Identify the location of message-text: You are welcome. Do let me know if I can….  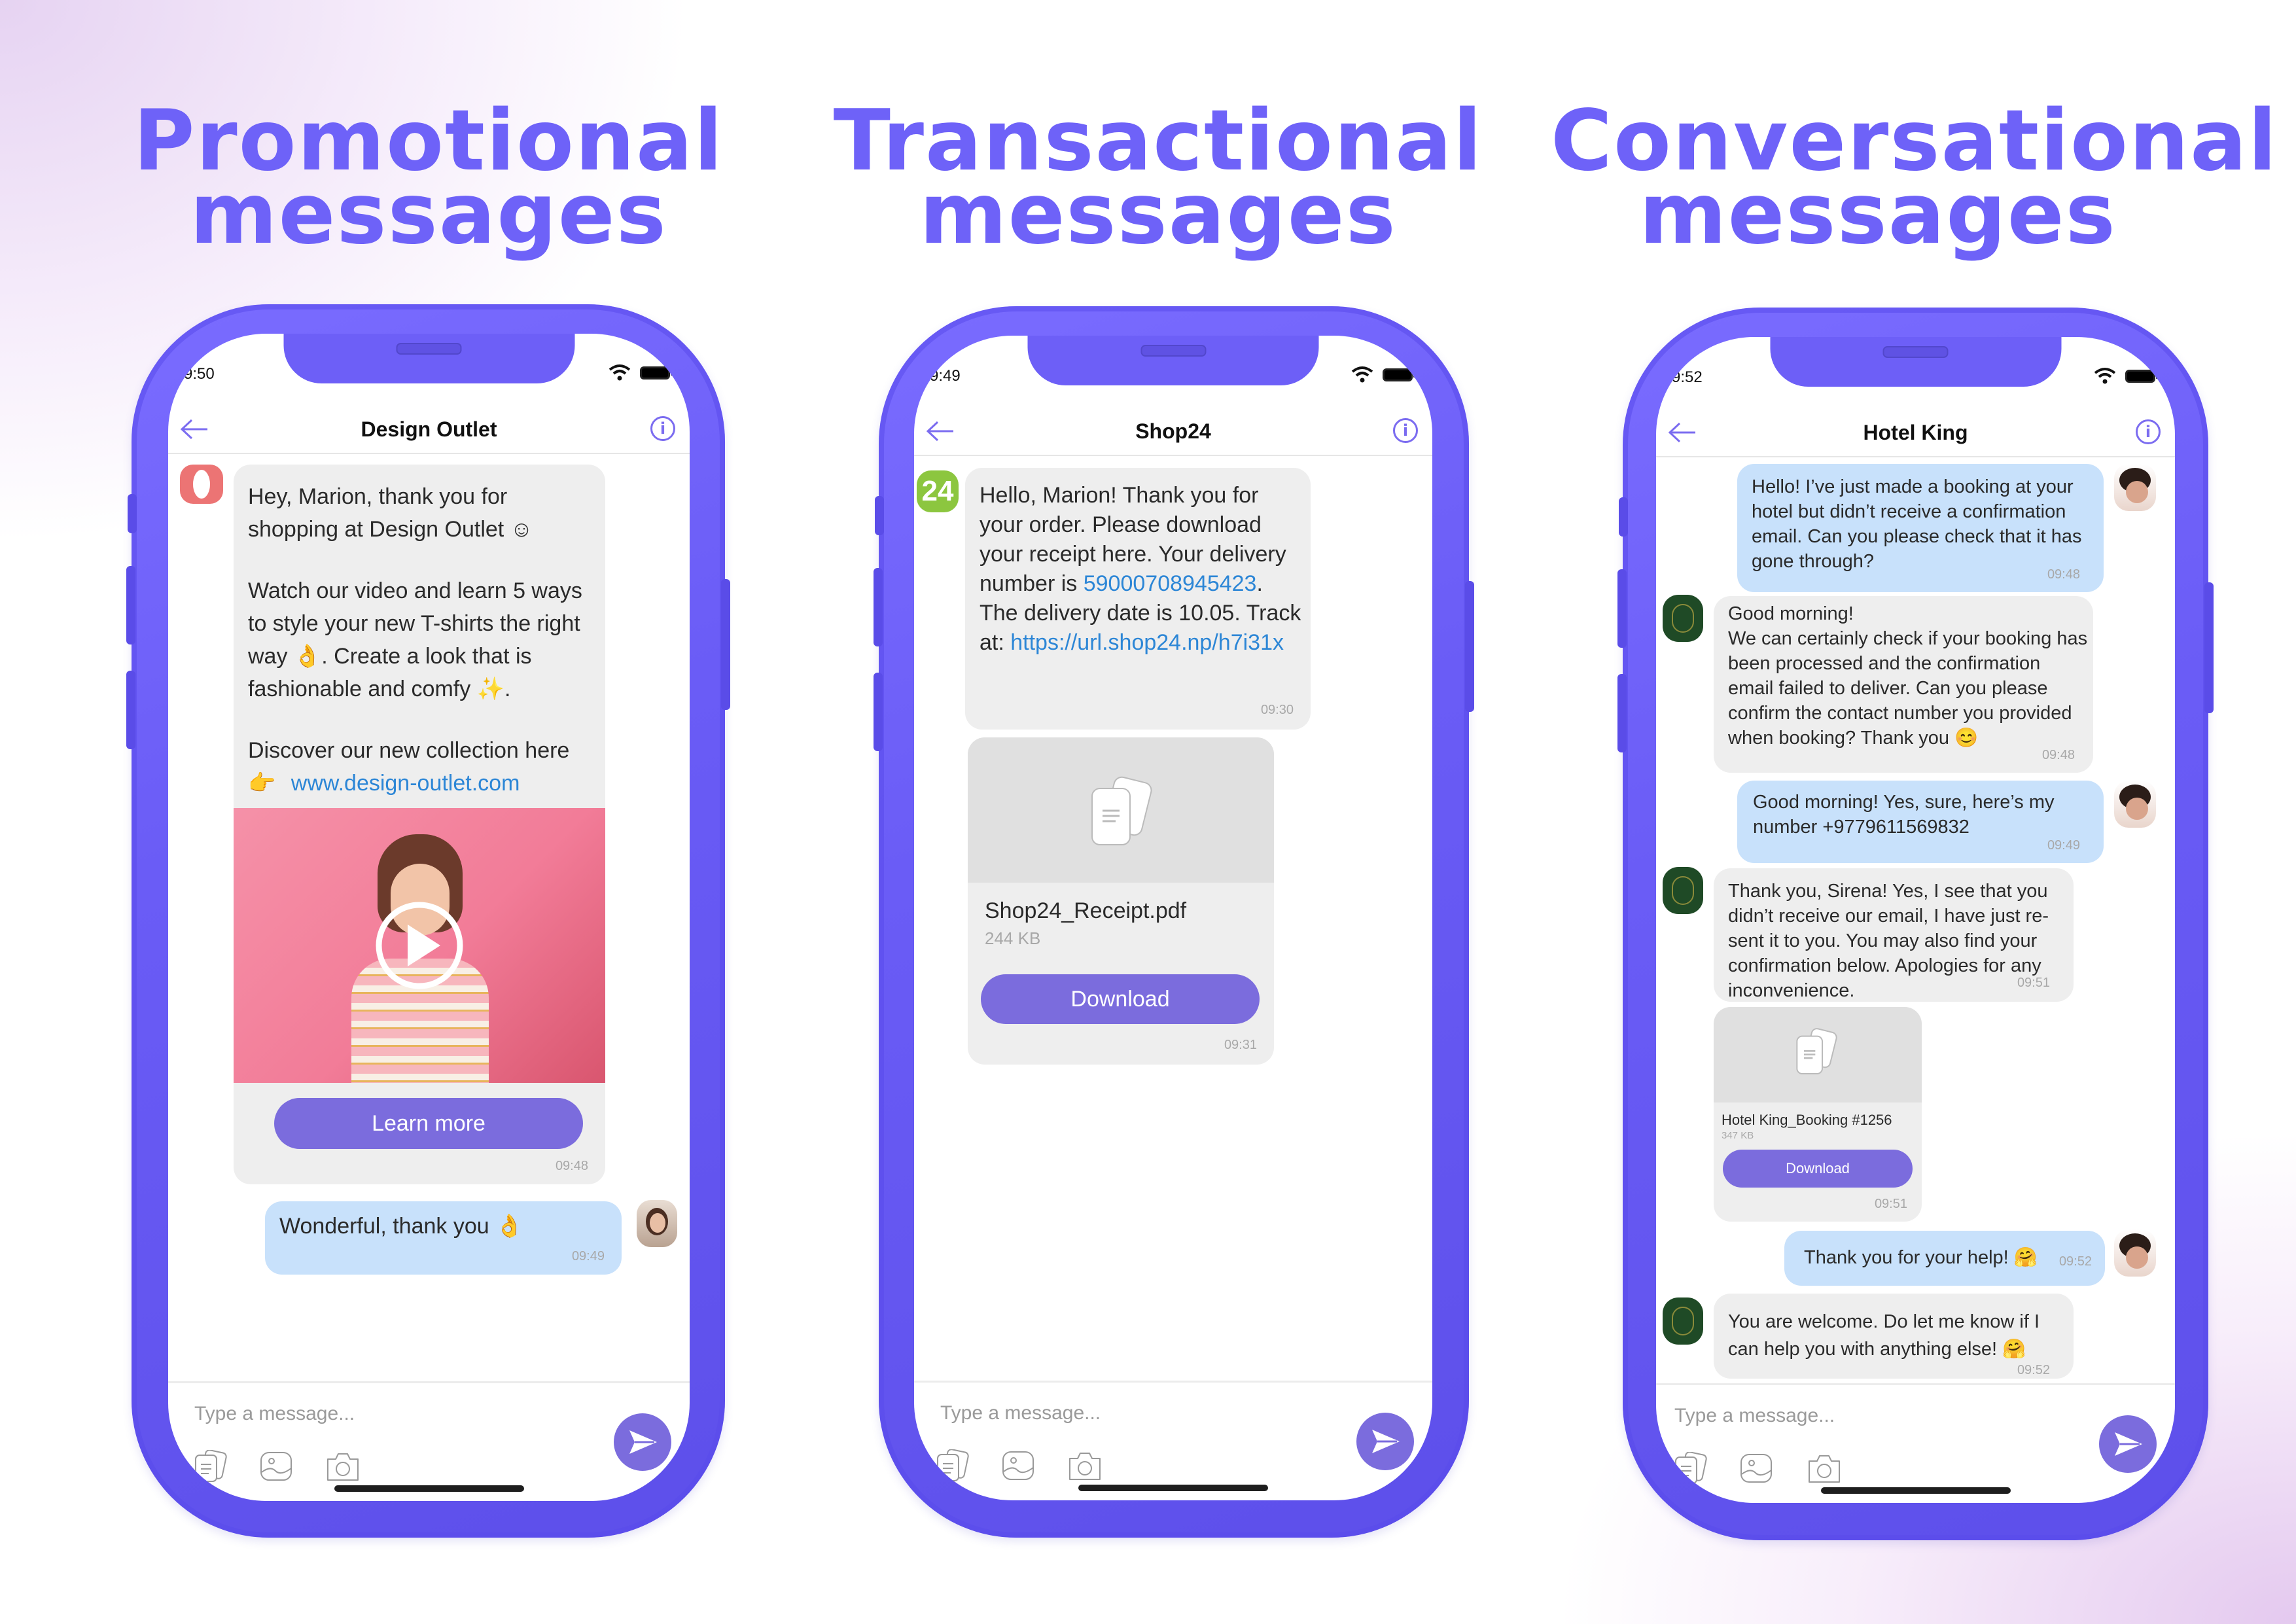
(1884, 1335).